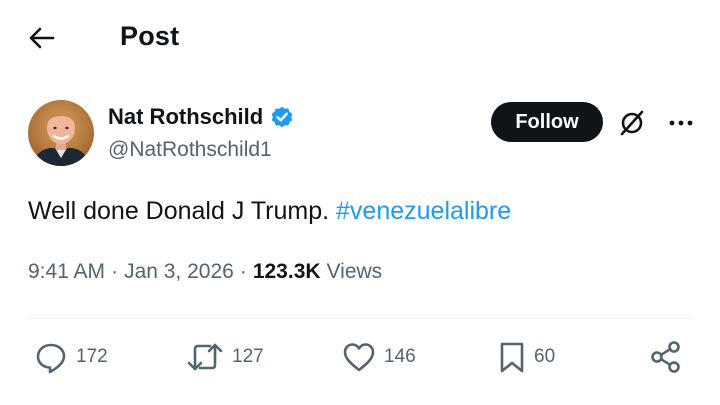 The image size is (720, 405). I want to click on back-button, so click(42, 38).